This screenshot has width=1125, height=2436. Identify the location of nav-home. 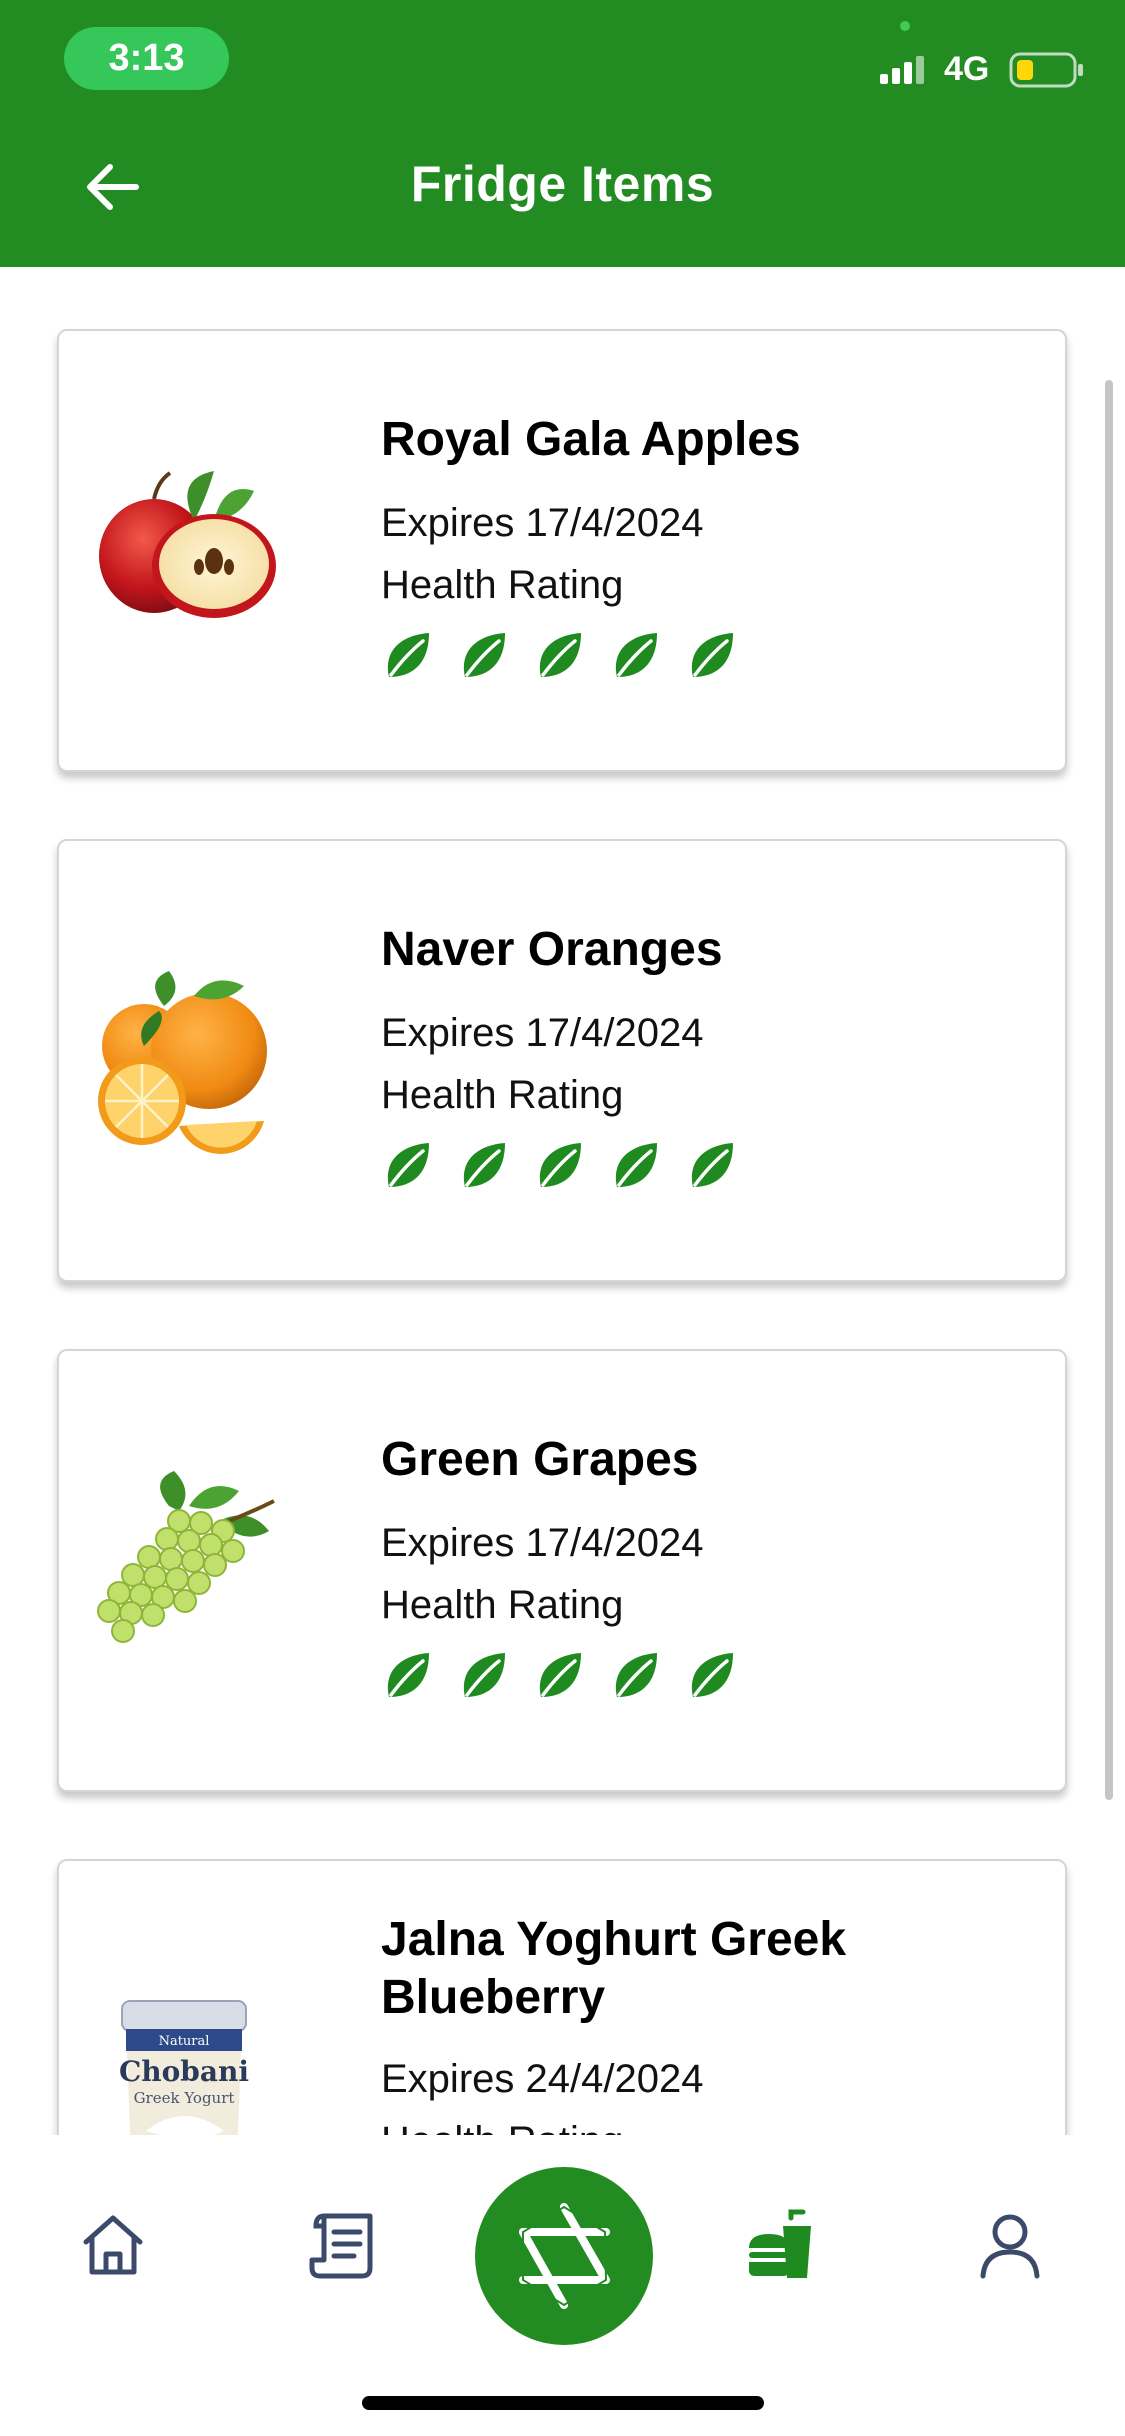
(113, 2245).